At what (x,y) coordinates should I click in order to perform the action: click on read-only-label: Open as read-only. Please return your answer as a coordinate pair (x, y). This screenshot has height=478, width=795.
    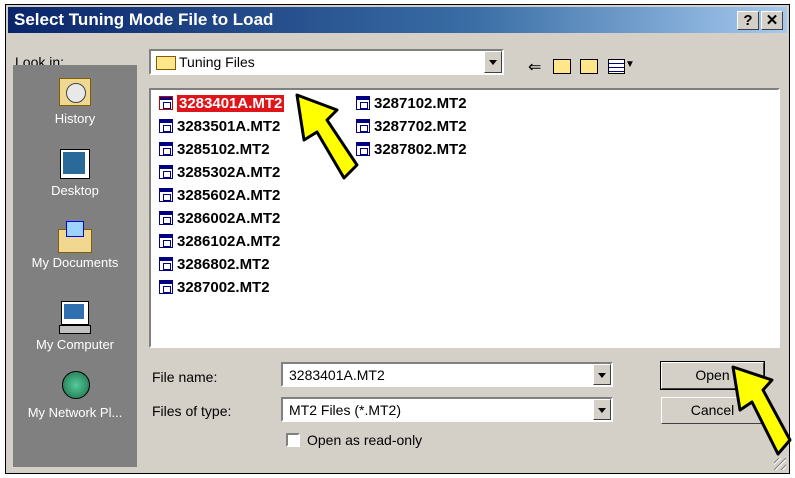
    Looking at the image, I should click on (365, 440).